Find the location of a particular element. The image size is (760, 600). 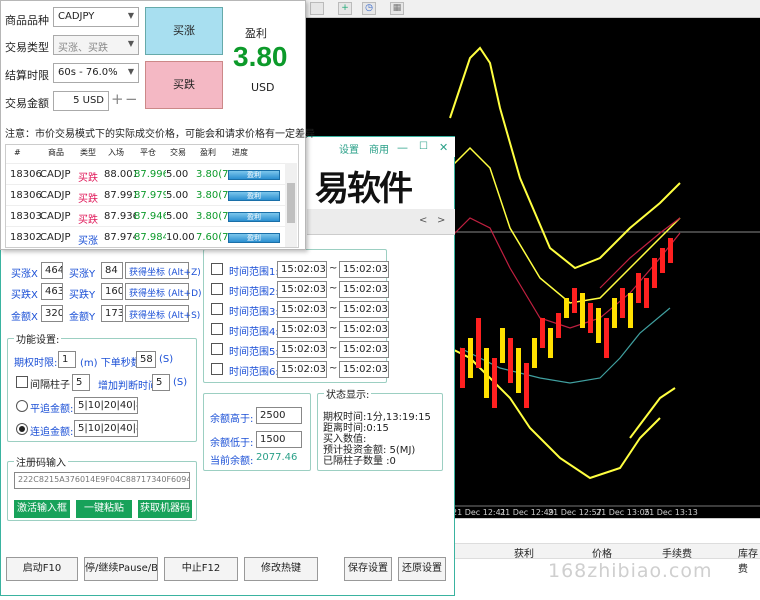

table-scrollbar is located at coordinates (291, 205).